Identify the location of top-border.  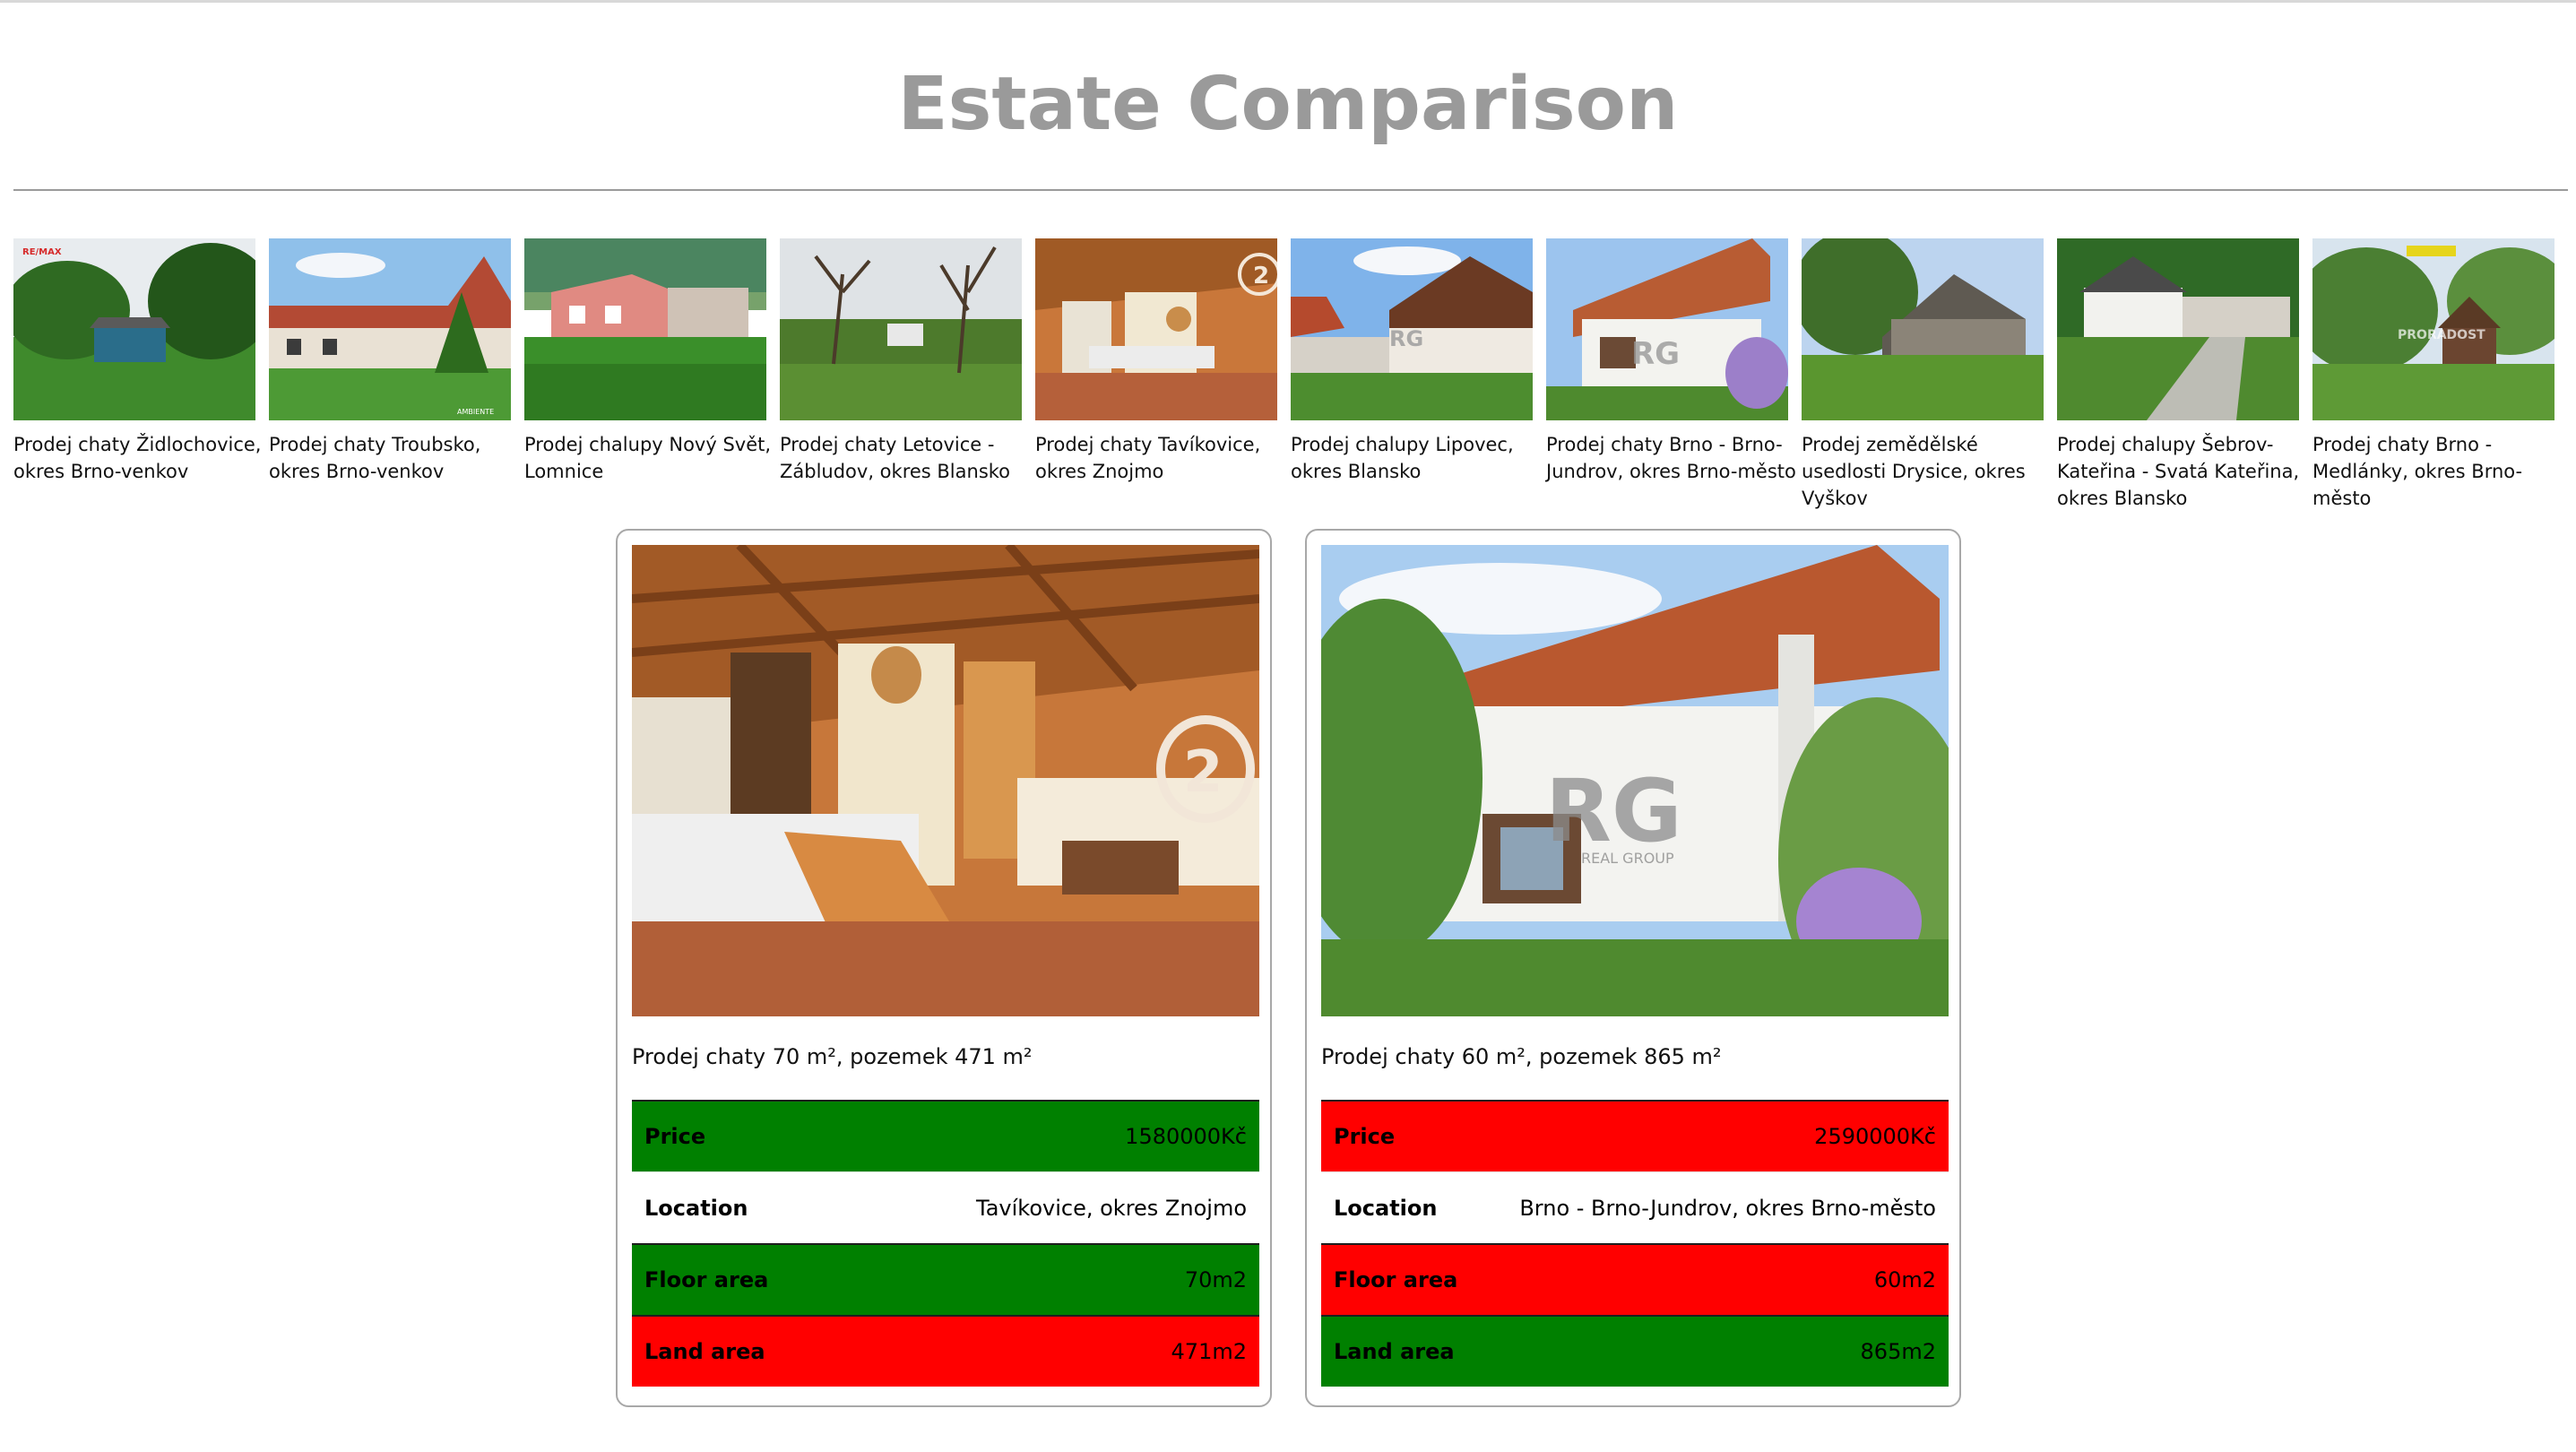
(1288, 1).